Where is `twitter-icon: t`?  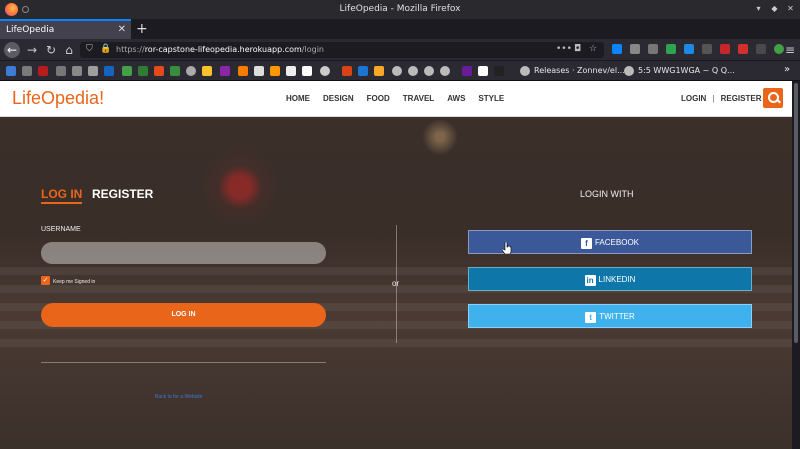 twitter-icon: t is located at coordinates (591, 317).